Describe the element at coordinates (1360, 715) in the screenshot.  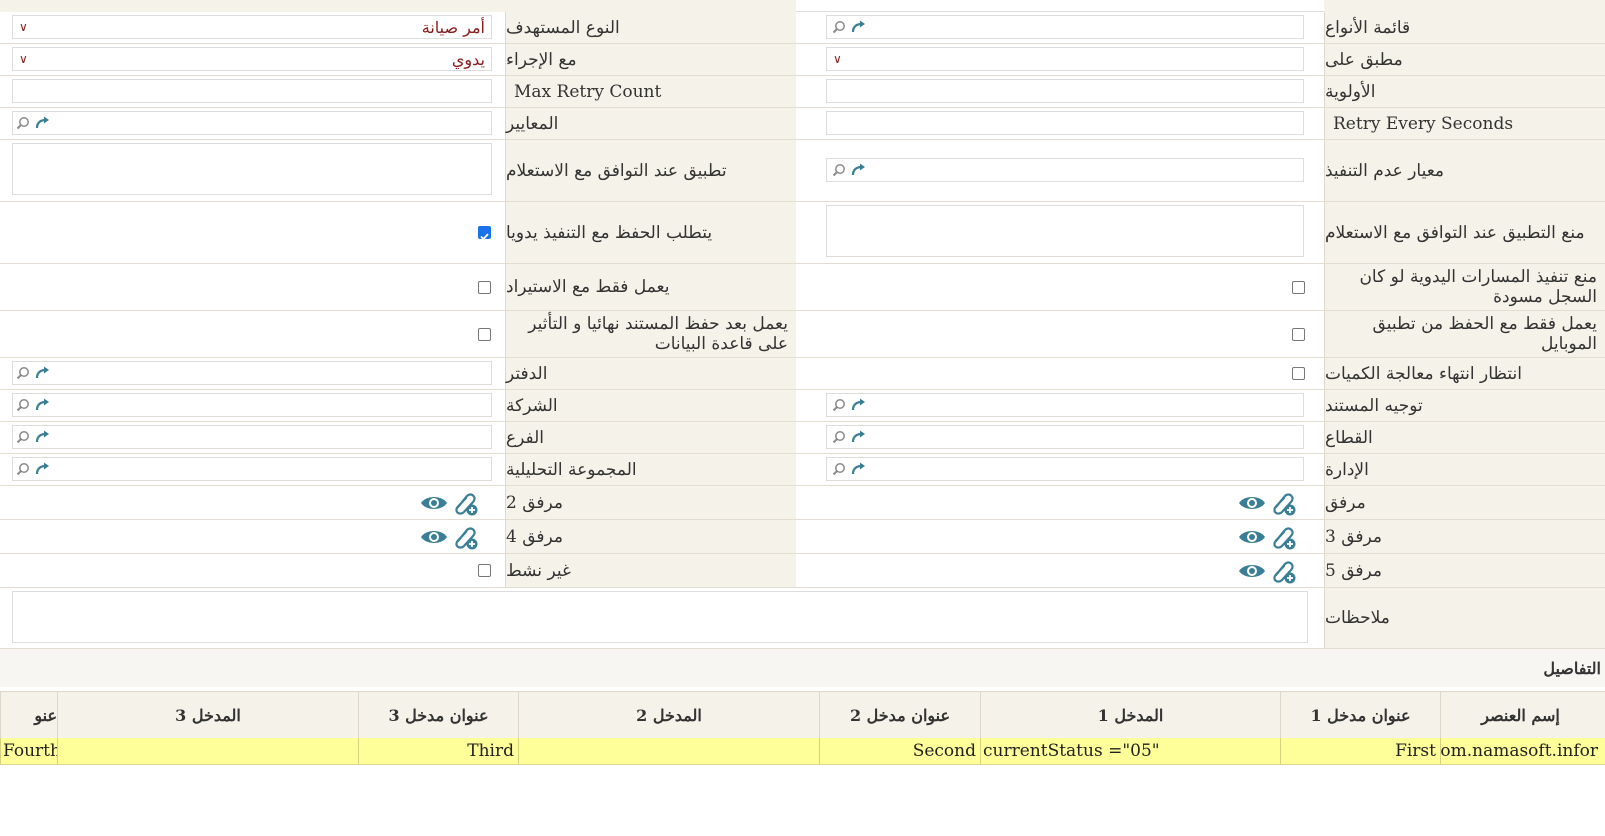
I see `column-header: عنوان مدخل 1` at that location.